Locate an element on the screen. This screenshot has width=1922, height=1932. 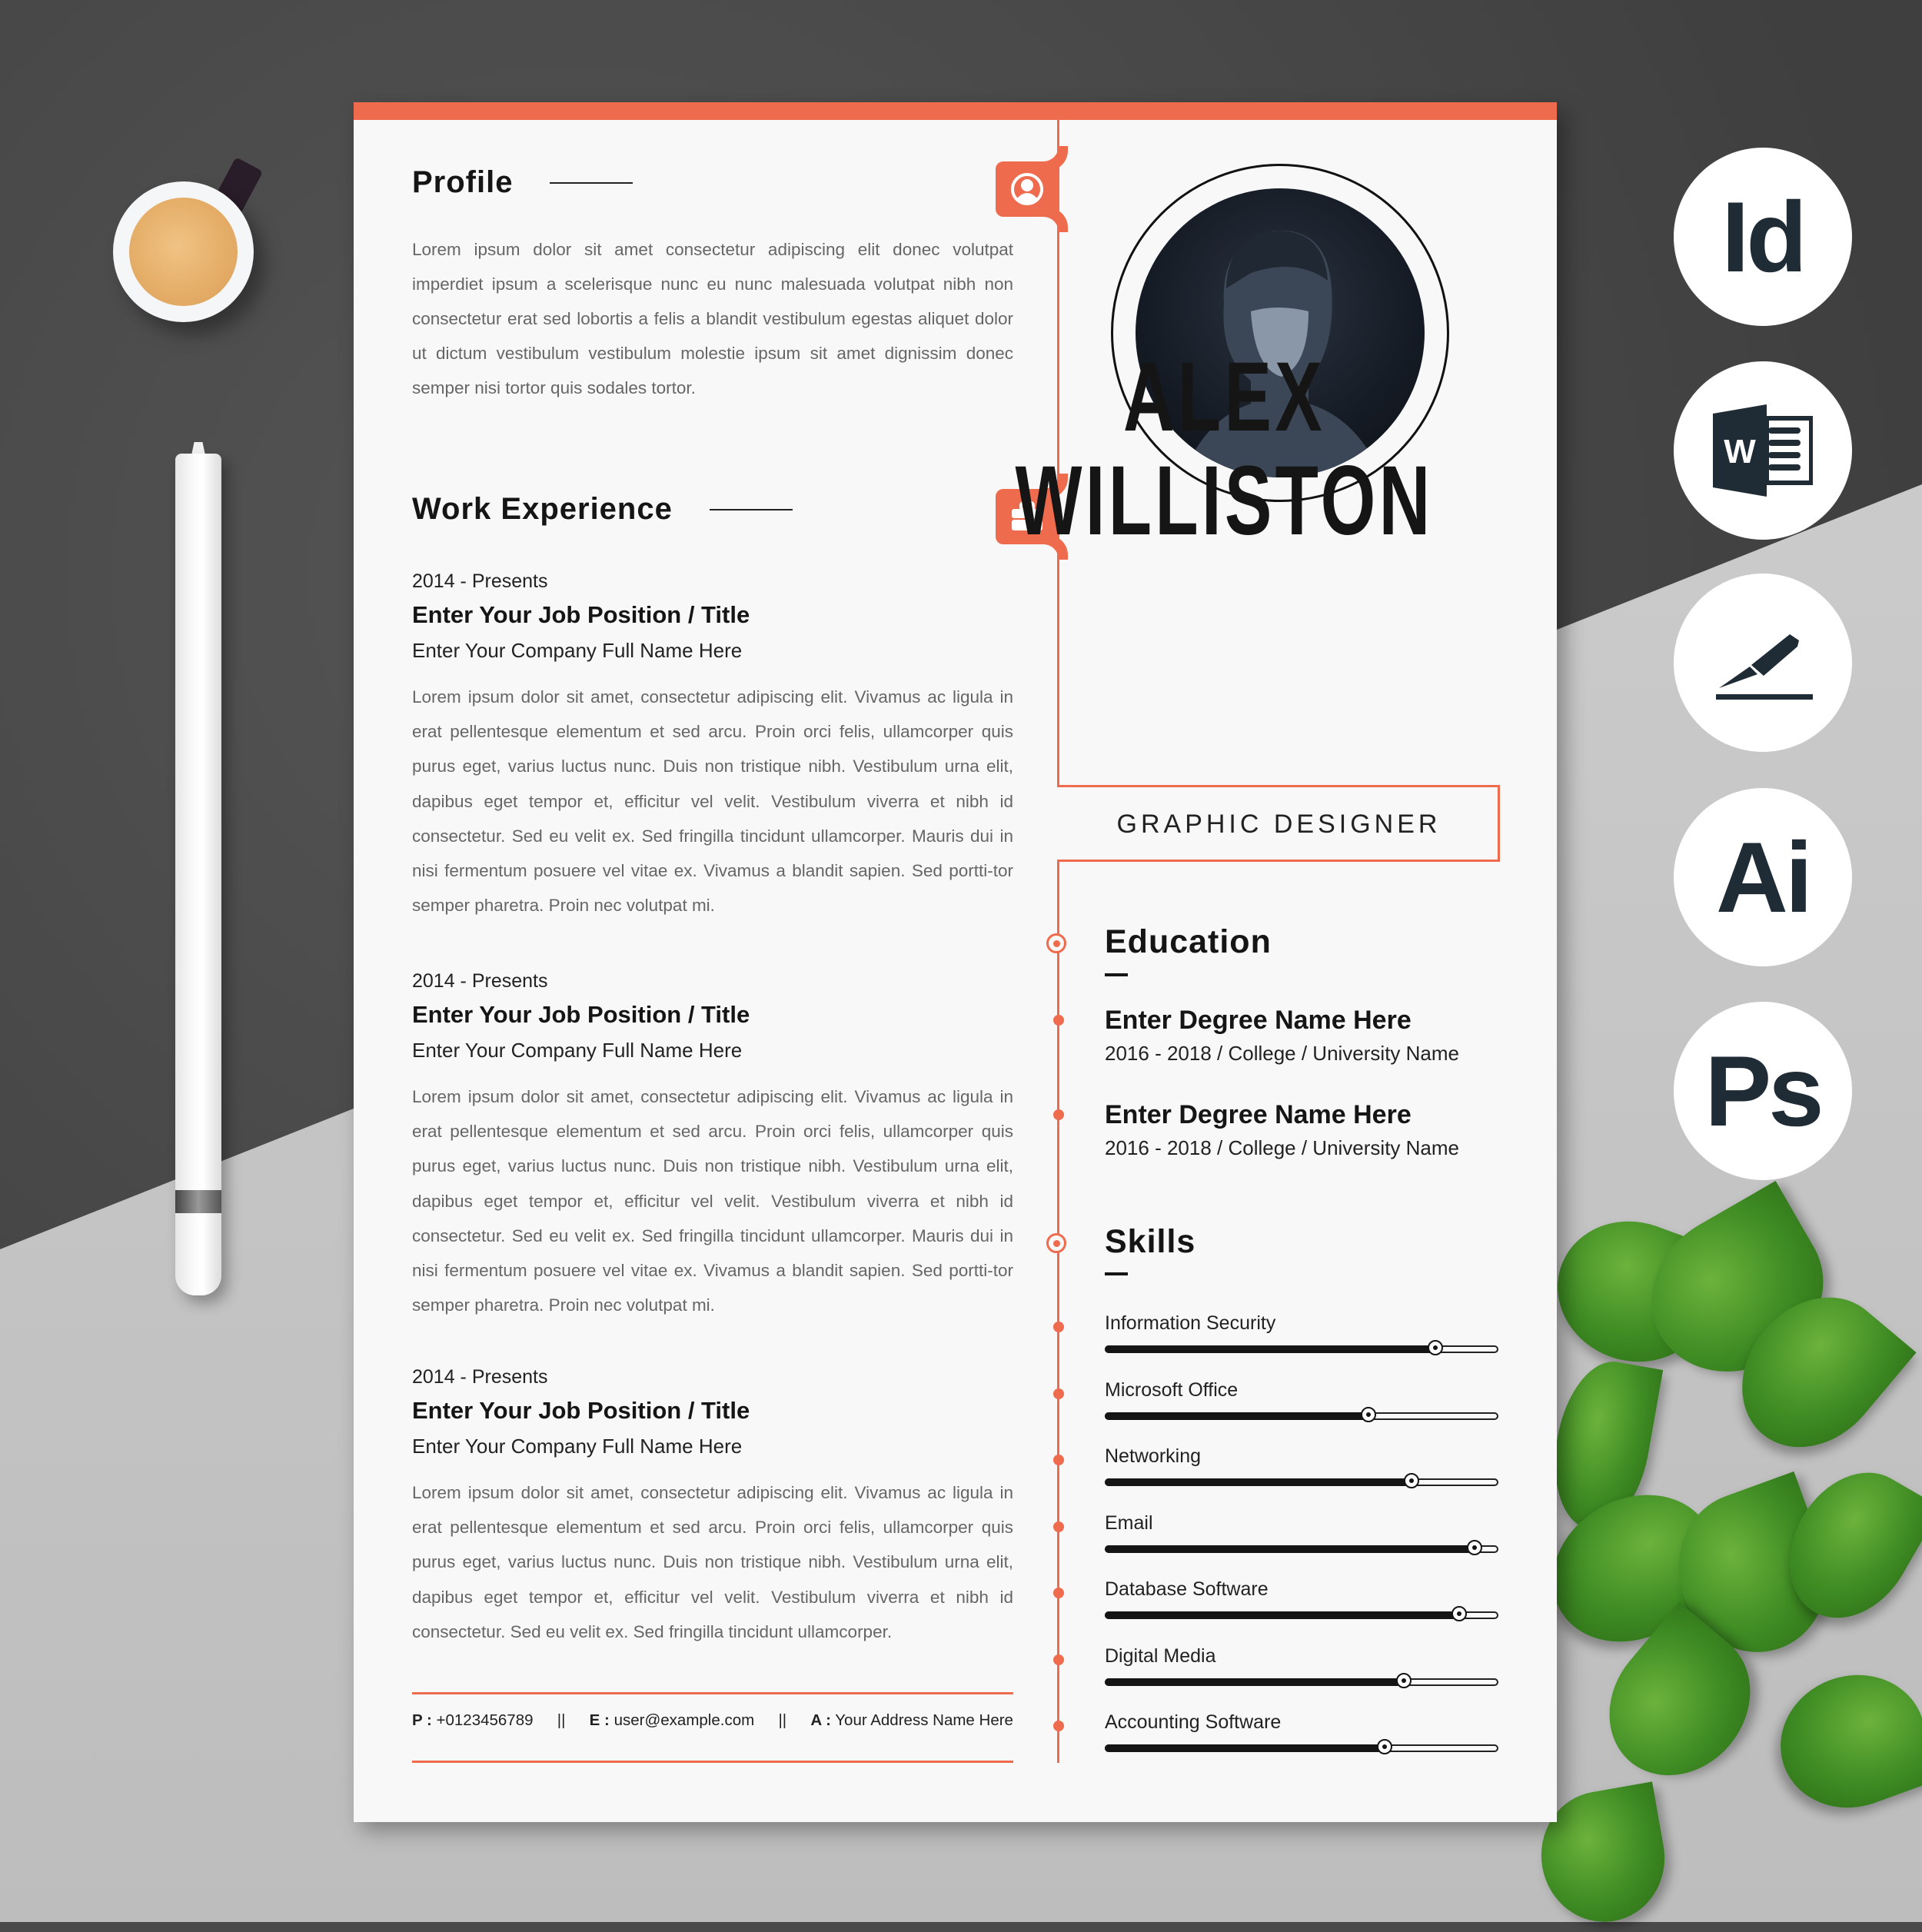
illustrator-label: Ai is located at coordinates (1764, 877).